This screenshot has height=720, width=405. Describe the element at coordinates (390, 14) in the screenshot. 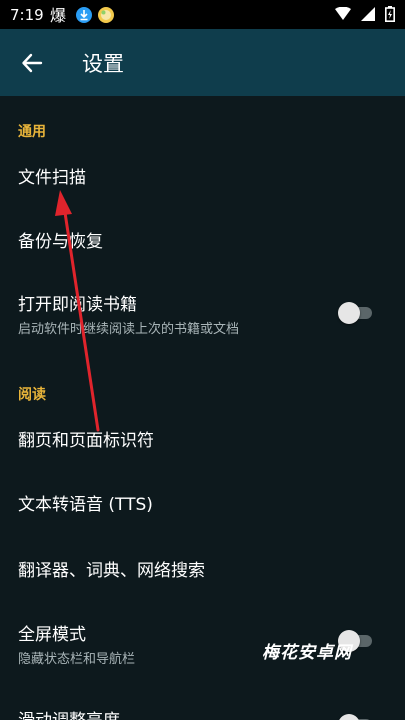

I see `battery-icon` at that location.